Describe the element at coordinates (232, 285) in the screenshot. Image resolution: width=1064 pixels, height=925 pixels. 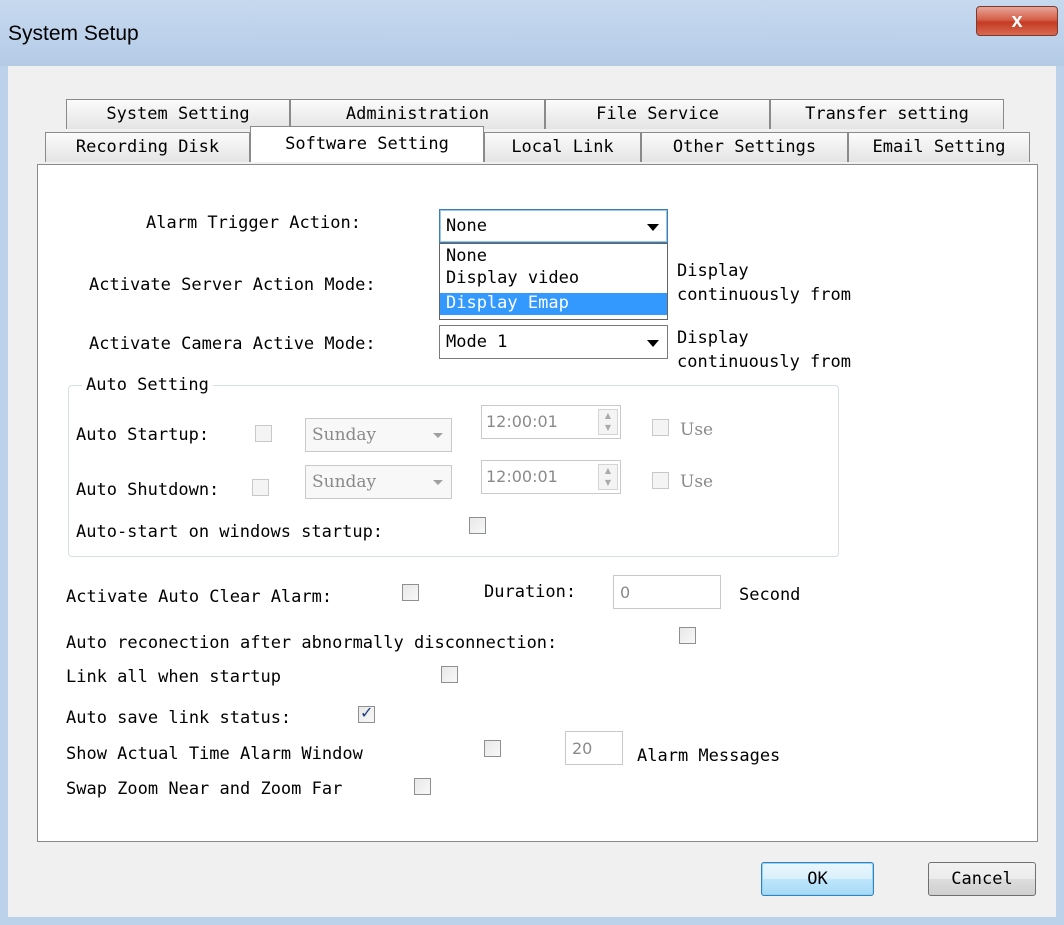
I see `server-action-label: Activate Server Action Mode:` at that location.